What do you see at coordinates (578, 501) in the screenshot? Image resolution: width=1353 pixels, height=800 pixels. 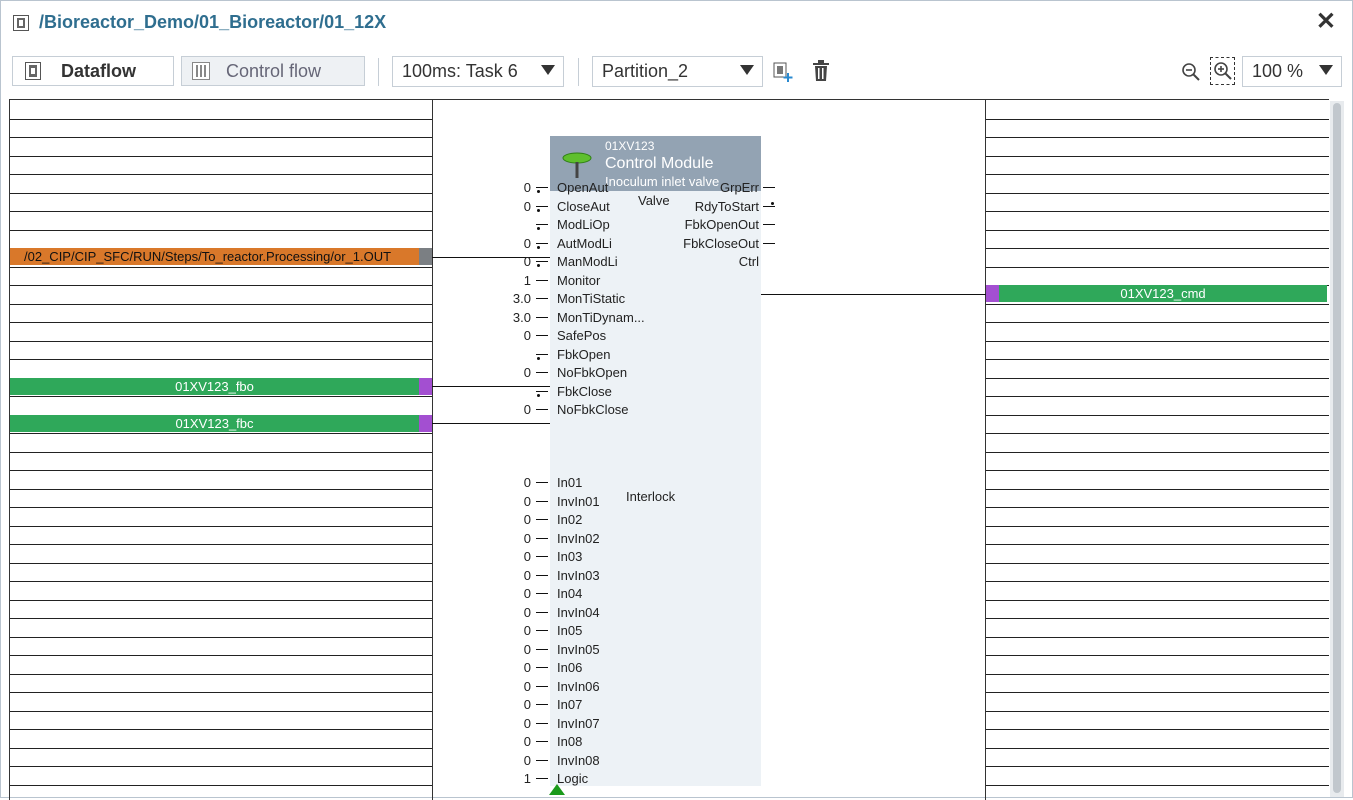 I see `interlock-pin-label: InvIn01` at bounding box center [578, 501].